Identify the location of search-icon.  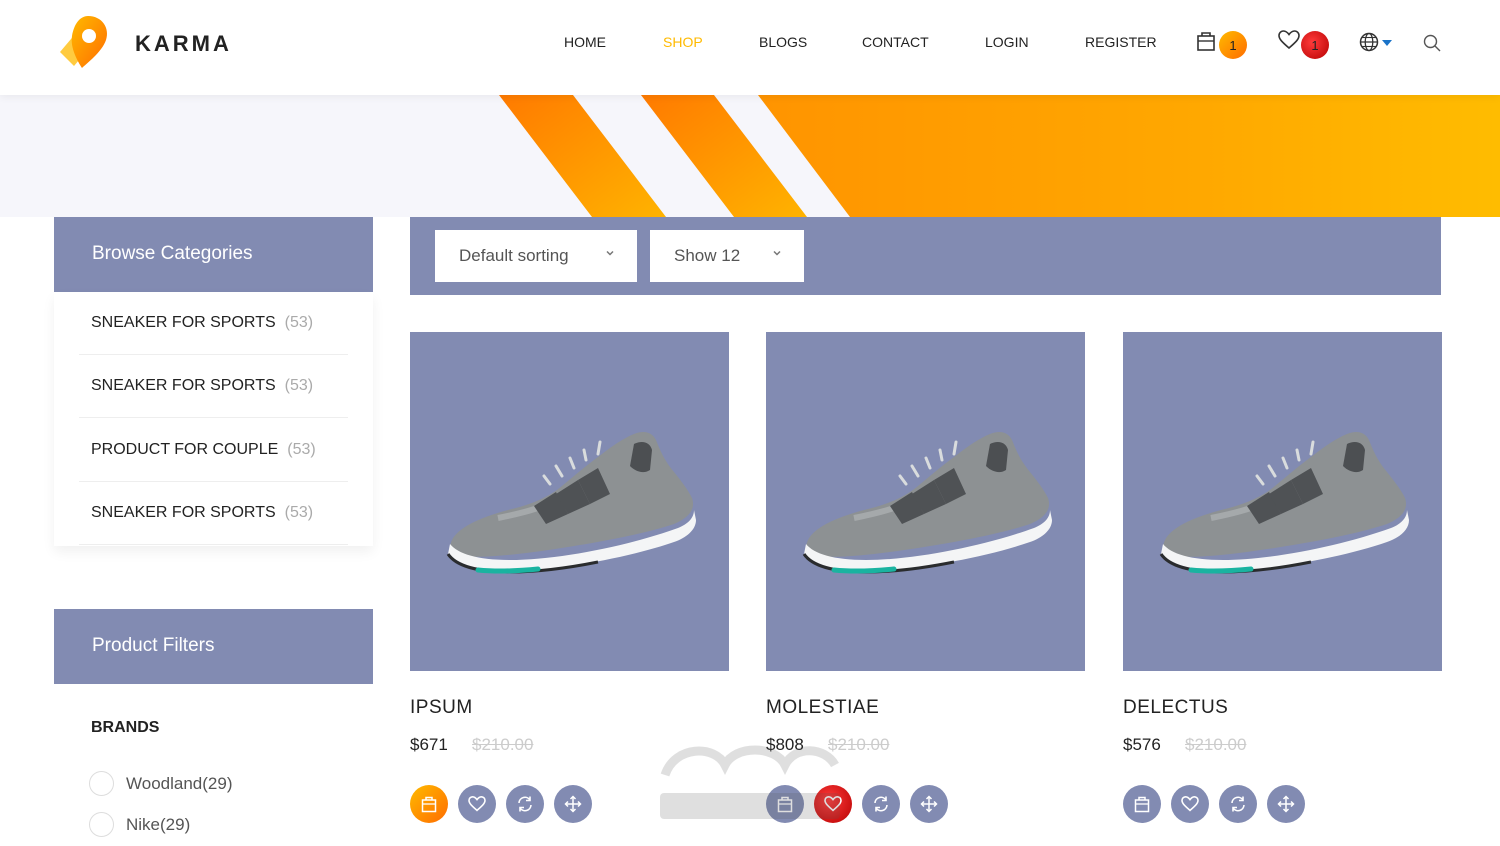
(1432, 43).